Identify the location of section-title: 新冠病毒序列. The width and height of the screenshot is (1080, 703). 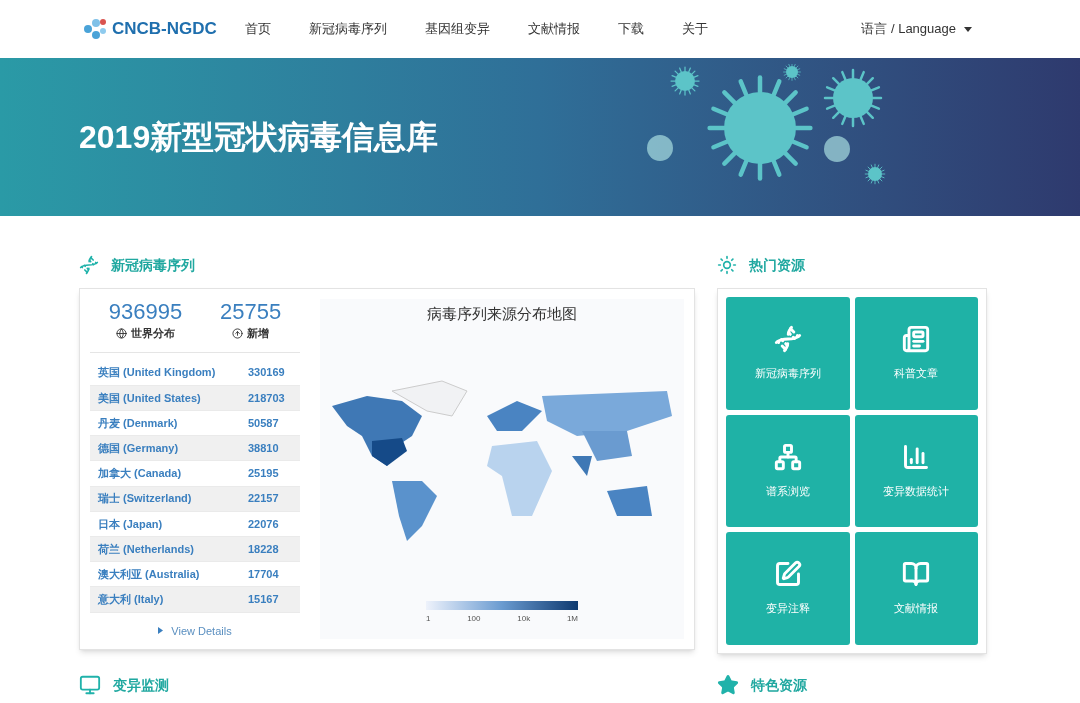
(153, 265).